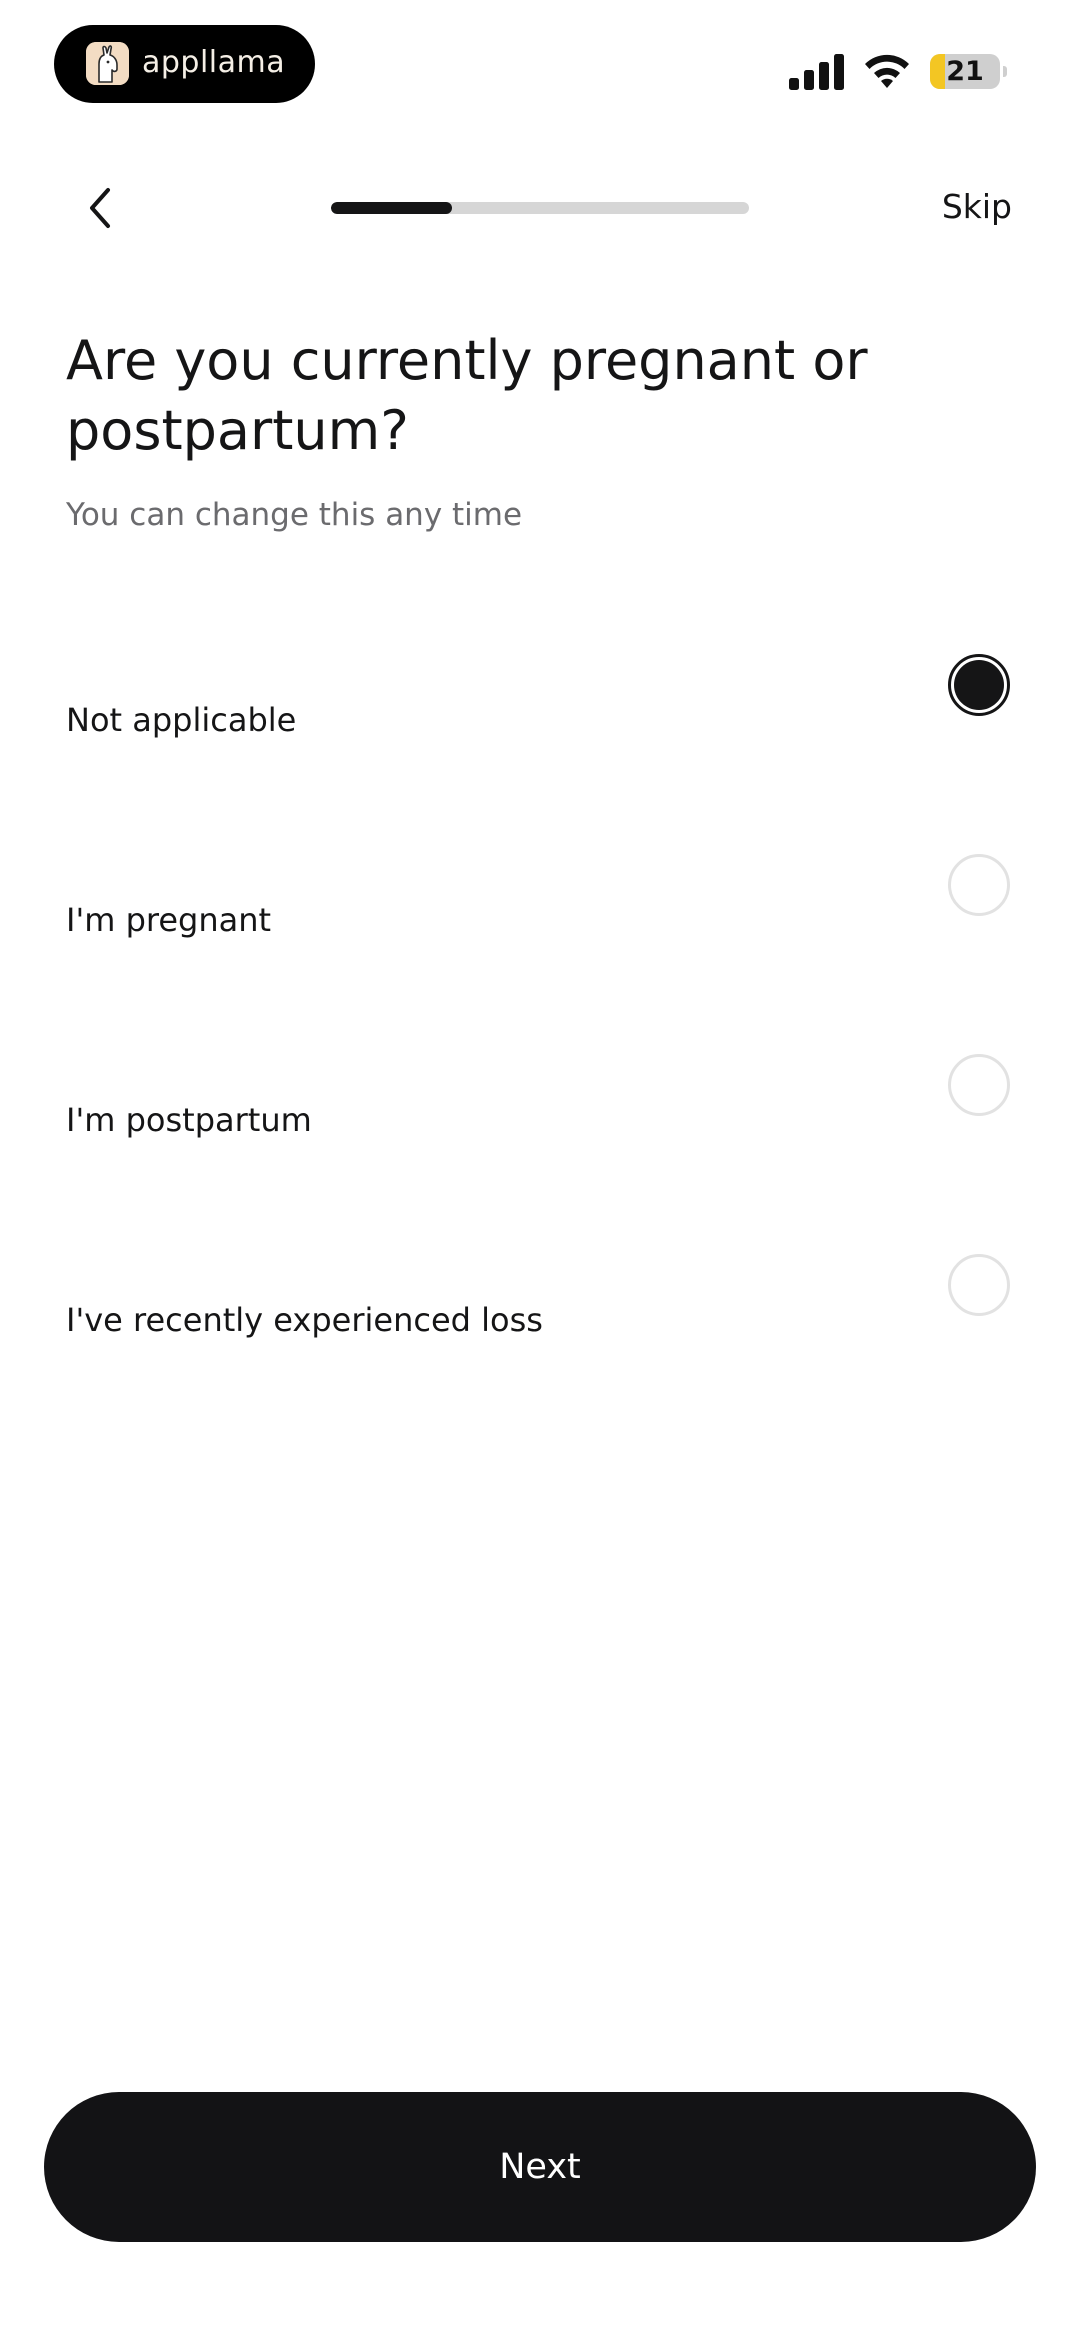  I want to click on option-pregnant: I'm pregnant, so click(540, 920).